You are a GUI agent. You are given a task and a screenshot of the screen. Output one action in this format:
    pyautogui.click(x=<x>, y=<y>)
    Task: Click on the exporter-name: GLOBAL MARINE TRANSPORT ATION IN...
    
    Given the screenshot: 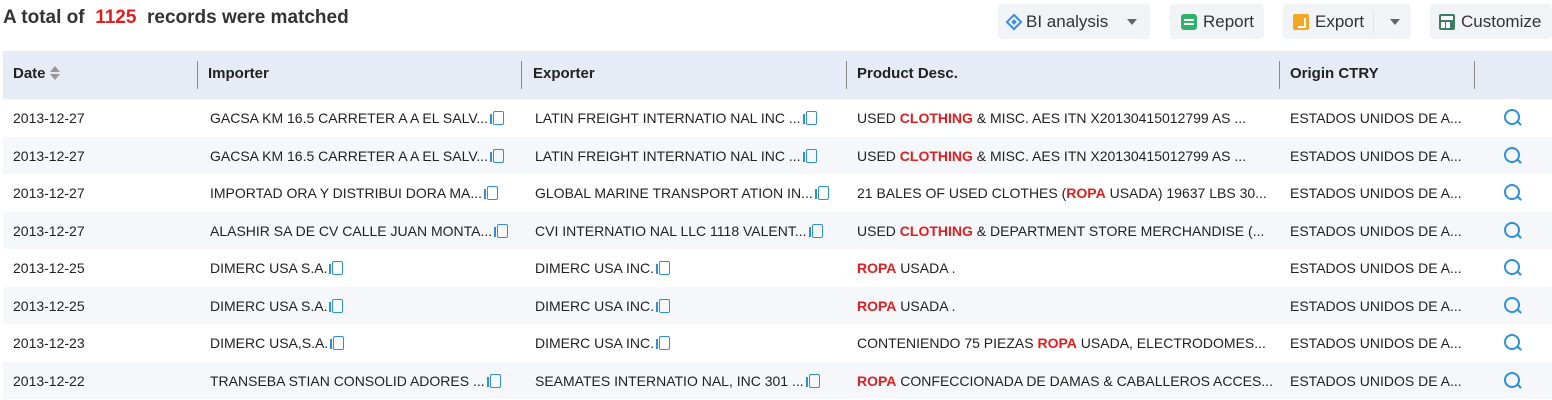 What is the action you would take?
    pyautogui.click(x=674, y=193)
    